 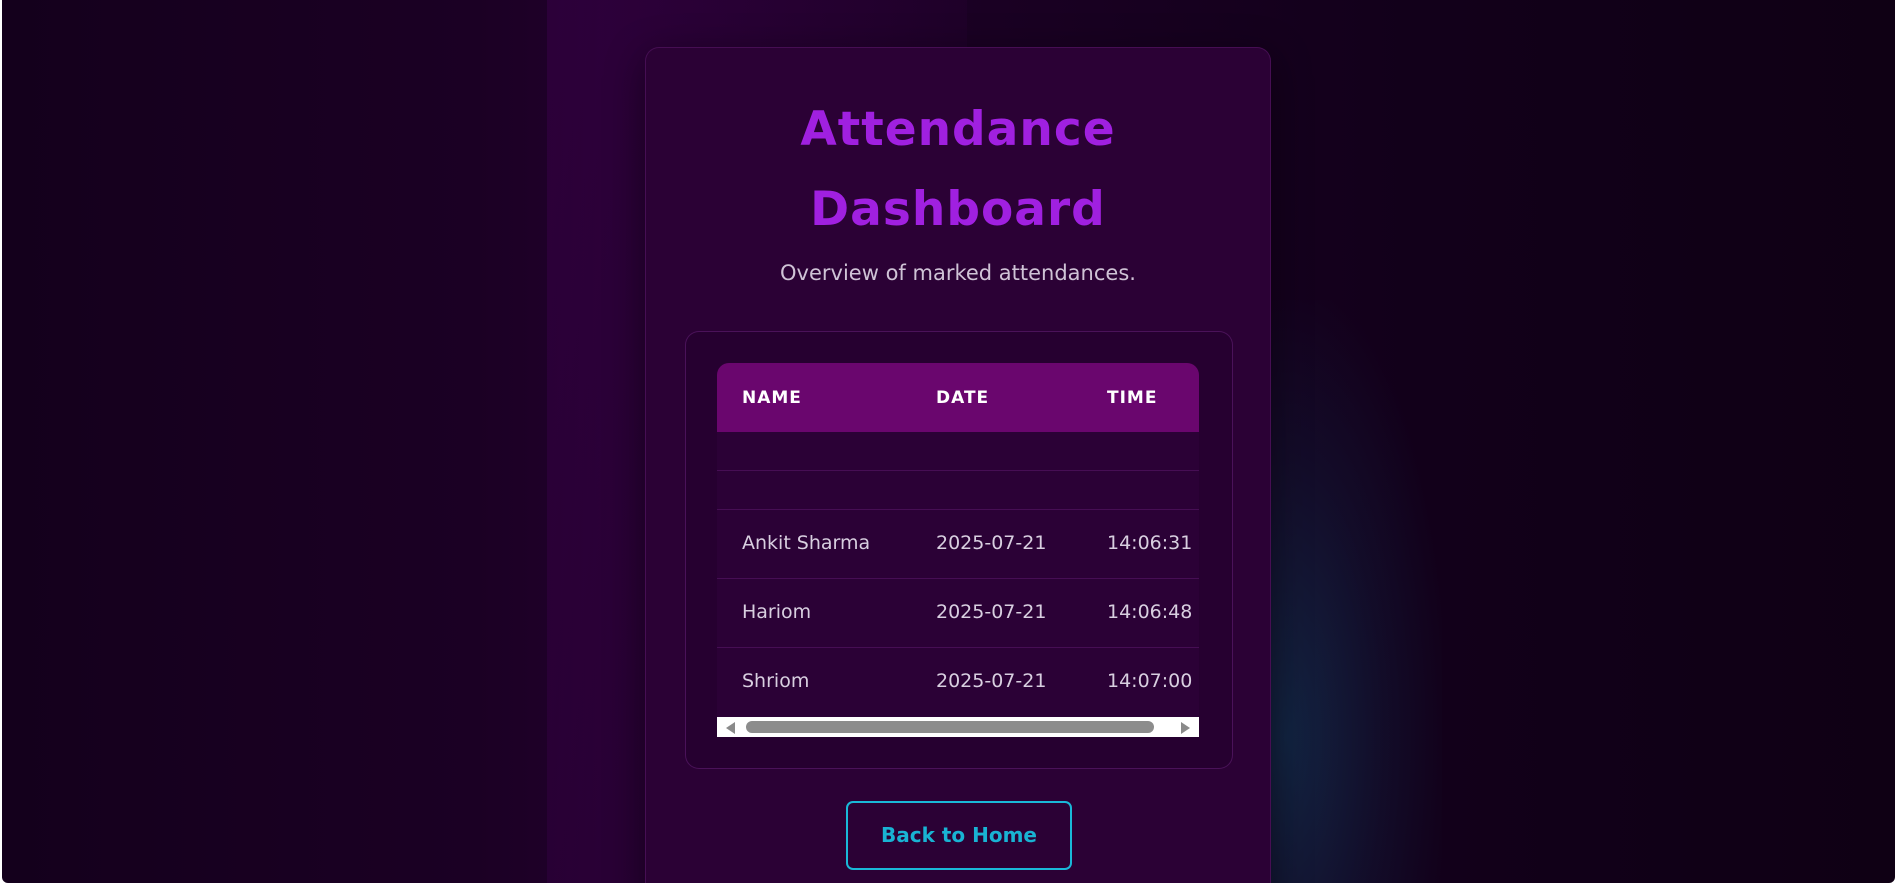 I want to click on header-time: TIME, so click(x=1132, y=398).